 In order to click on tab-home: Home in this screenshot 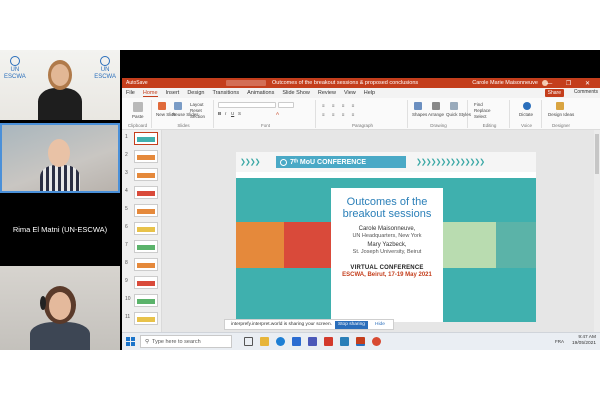, I will do `click(150, 93)`.